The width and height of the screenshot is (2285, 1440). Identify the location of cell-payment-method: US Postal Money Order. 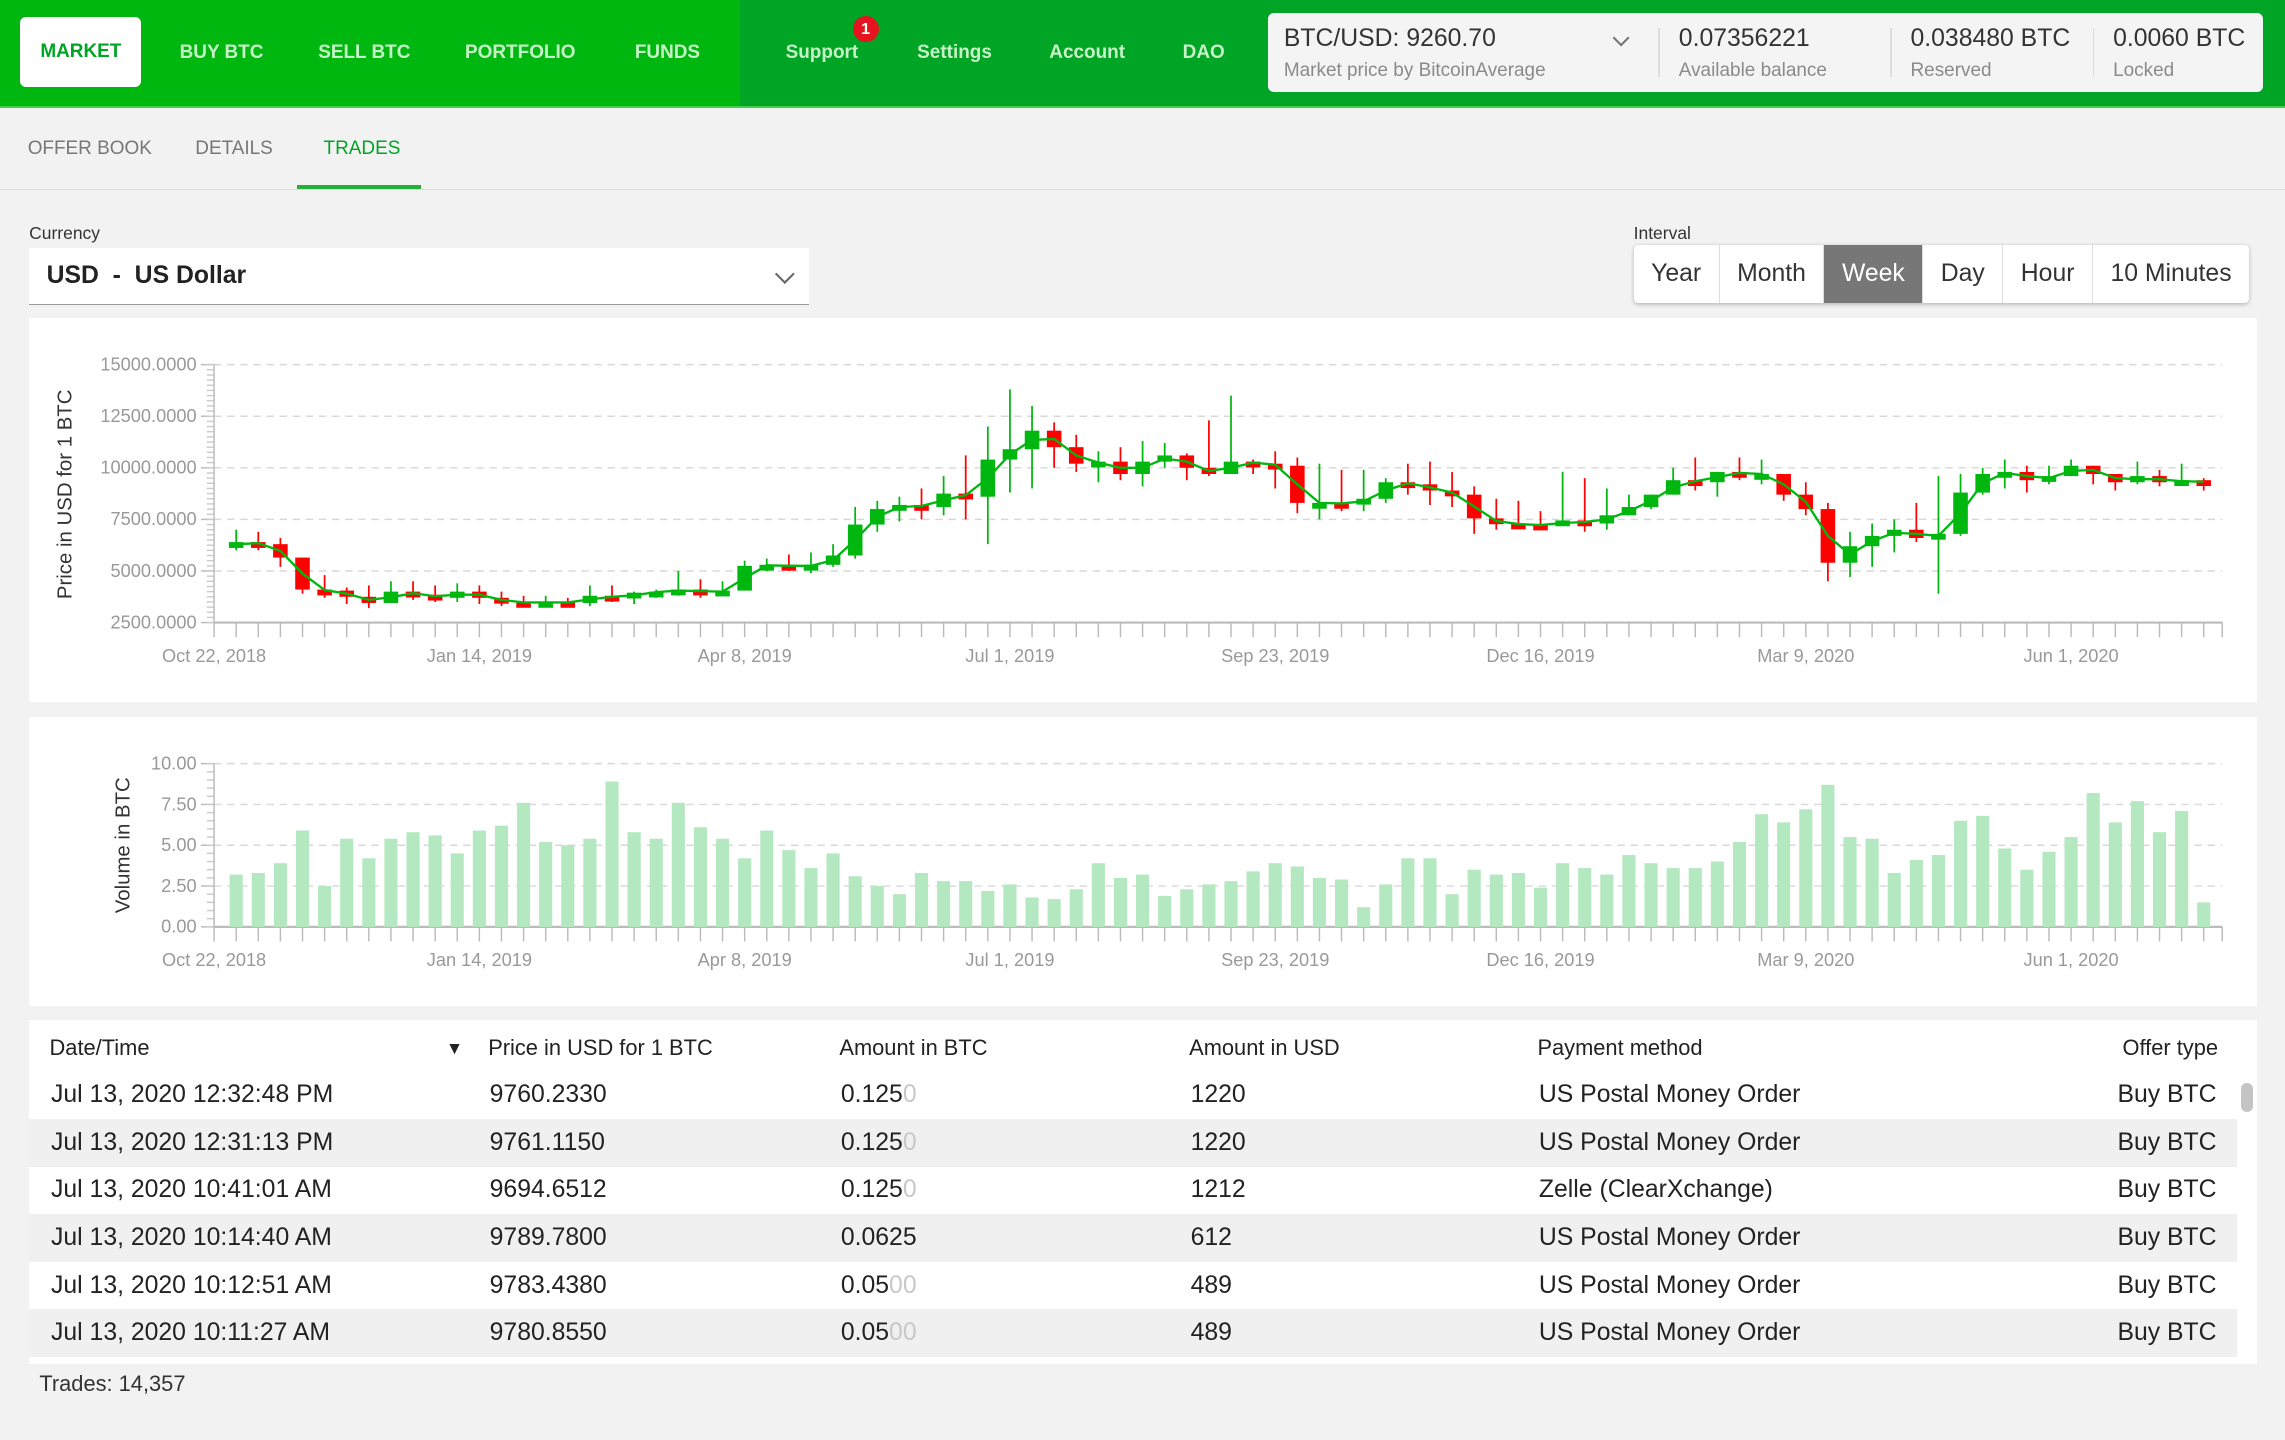
(1669, 1333).